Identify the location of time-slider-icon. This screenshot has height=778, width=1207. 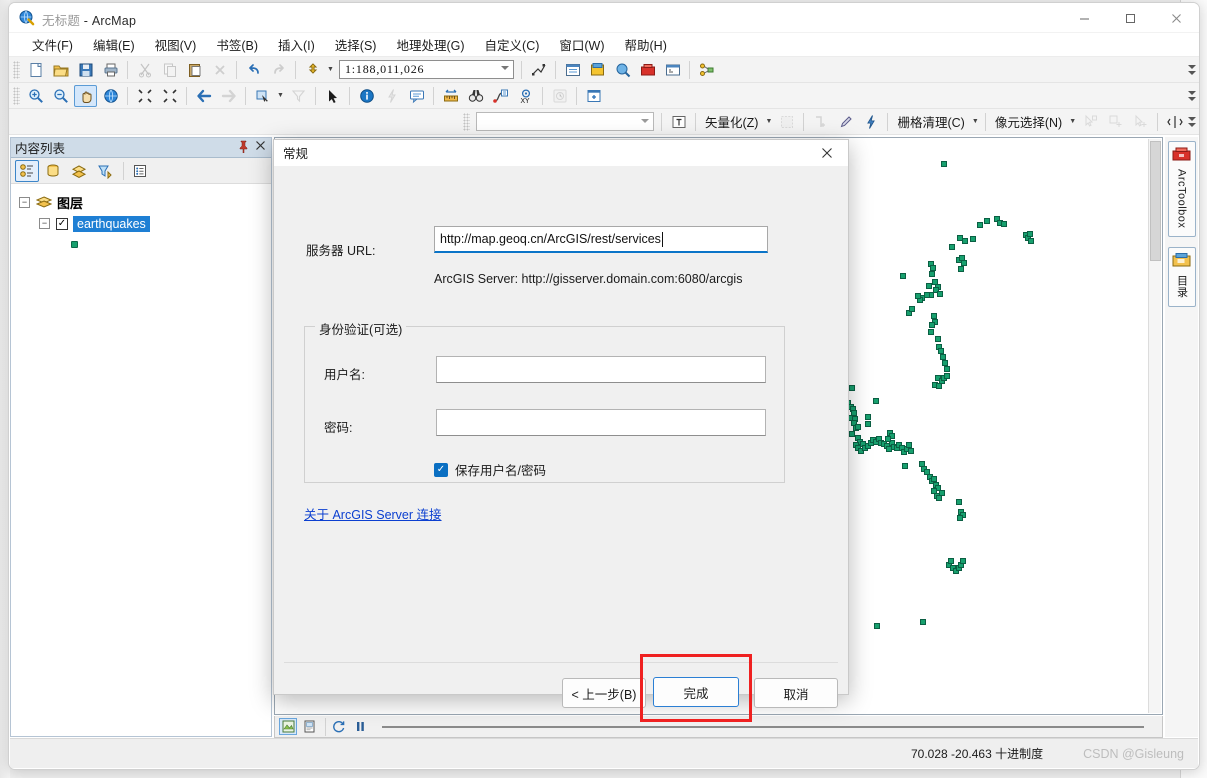
(559, 96).